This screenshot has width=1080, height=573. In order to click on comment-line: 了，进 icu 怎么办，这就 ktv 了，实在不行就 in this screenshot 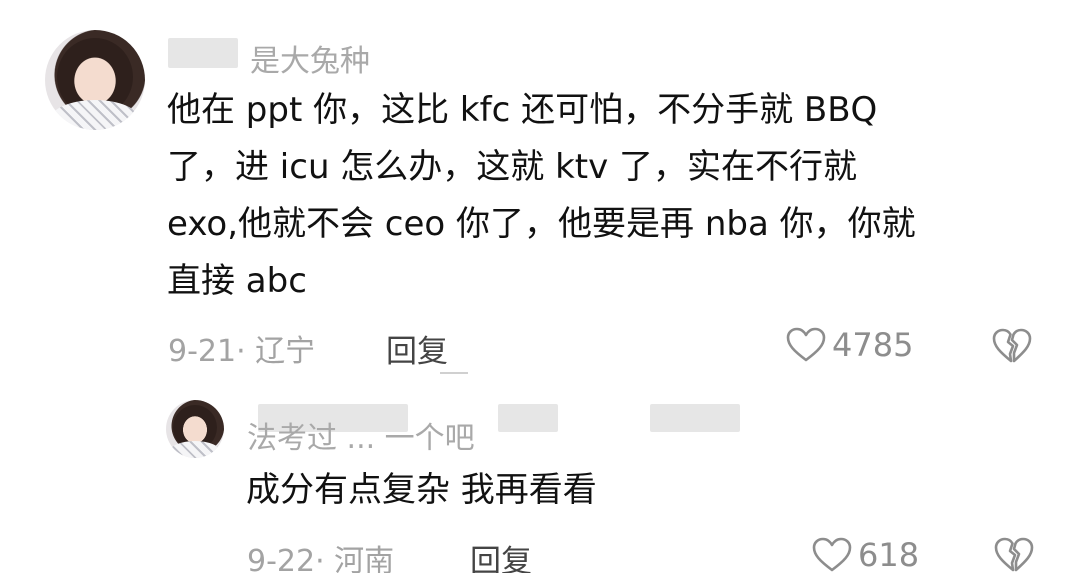, I will do `click(512, 167)`.